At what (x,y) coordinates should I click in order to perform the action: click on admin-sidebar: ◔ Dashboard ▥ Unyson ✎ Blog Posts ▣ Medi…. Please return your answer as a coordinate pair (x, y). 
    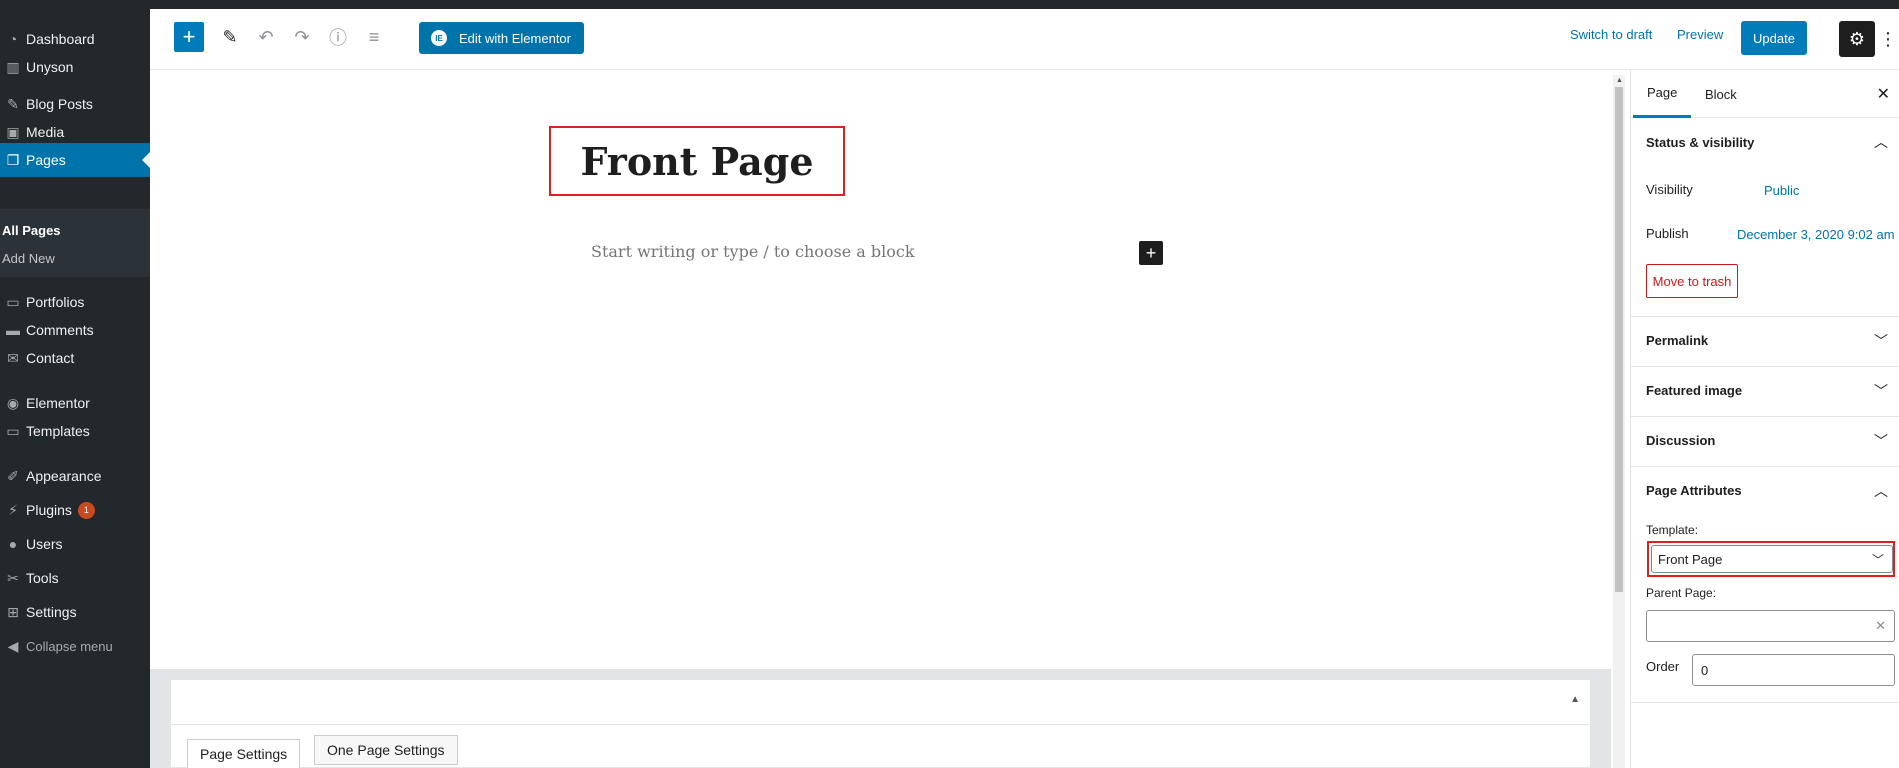
    Looking at the image, I should click on (75, 388).